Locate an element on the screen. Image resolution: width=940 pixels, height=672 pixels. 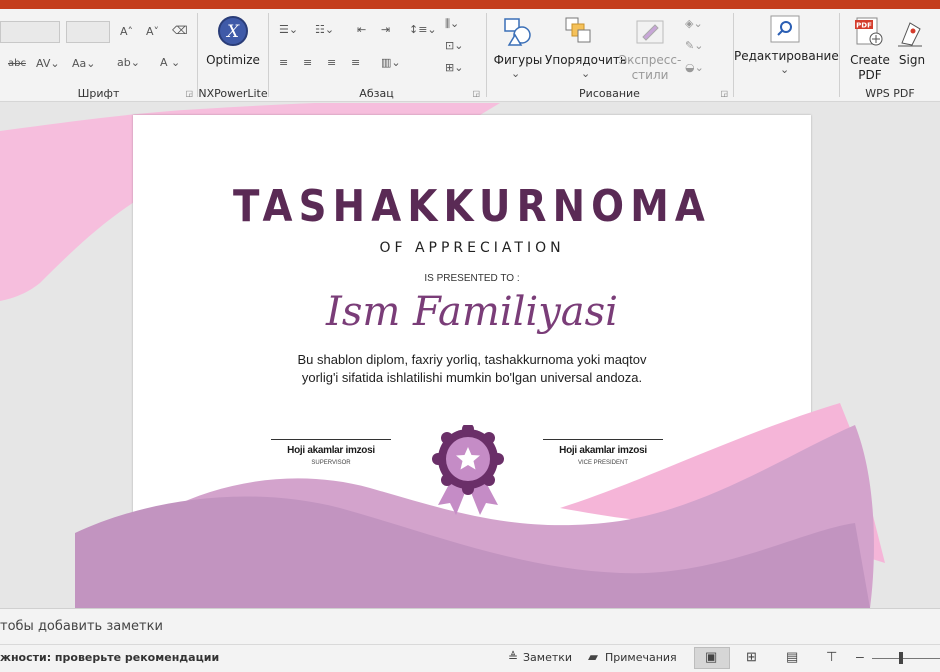
align-right-icon: ≡ is located at coordinates (331, 62).